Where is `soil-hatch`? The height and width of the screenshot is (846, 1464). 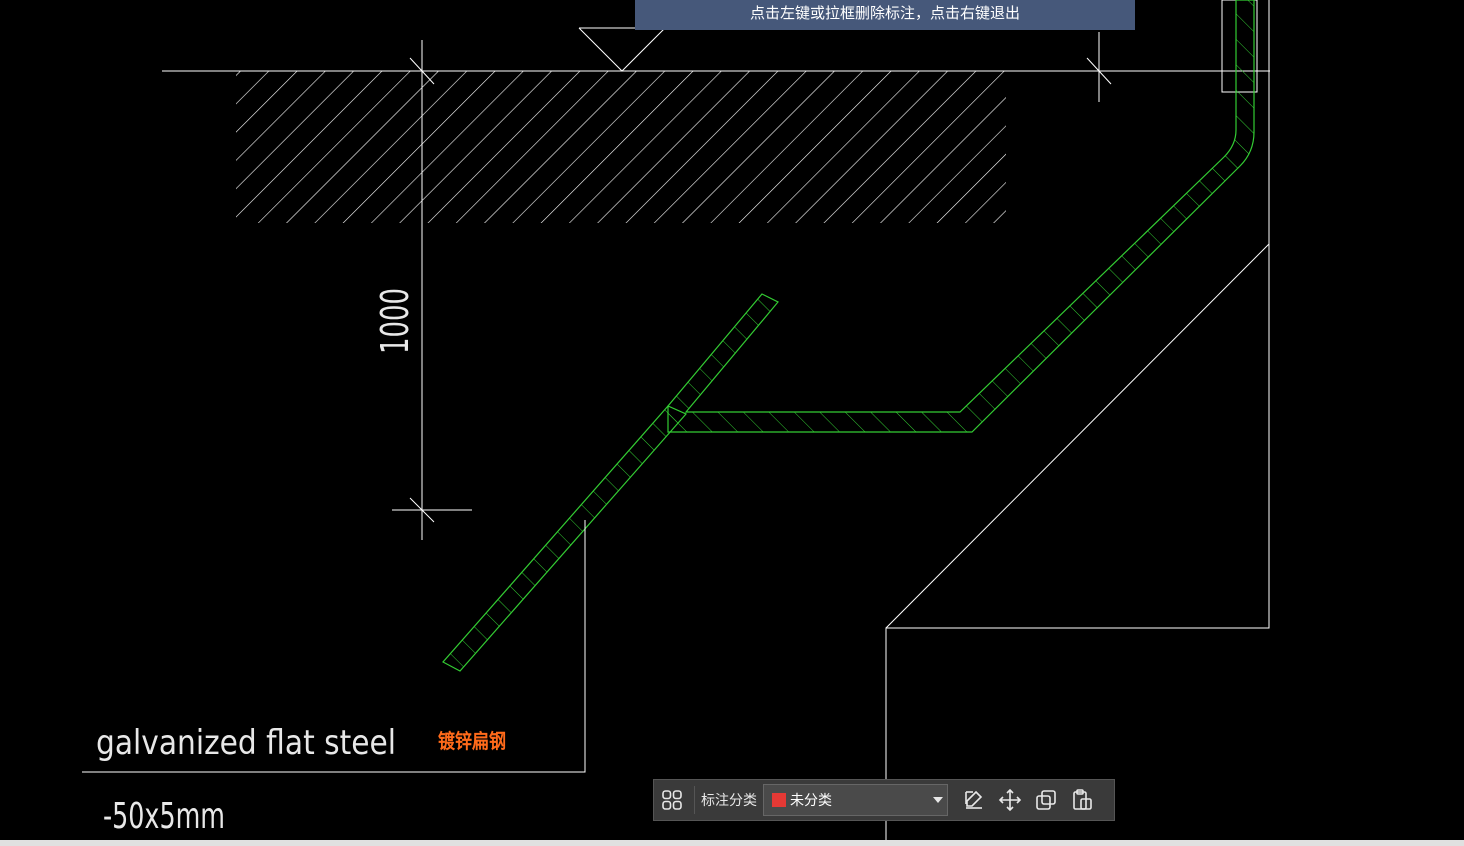
soil-hatch is located at coordinates (621, 147).